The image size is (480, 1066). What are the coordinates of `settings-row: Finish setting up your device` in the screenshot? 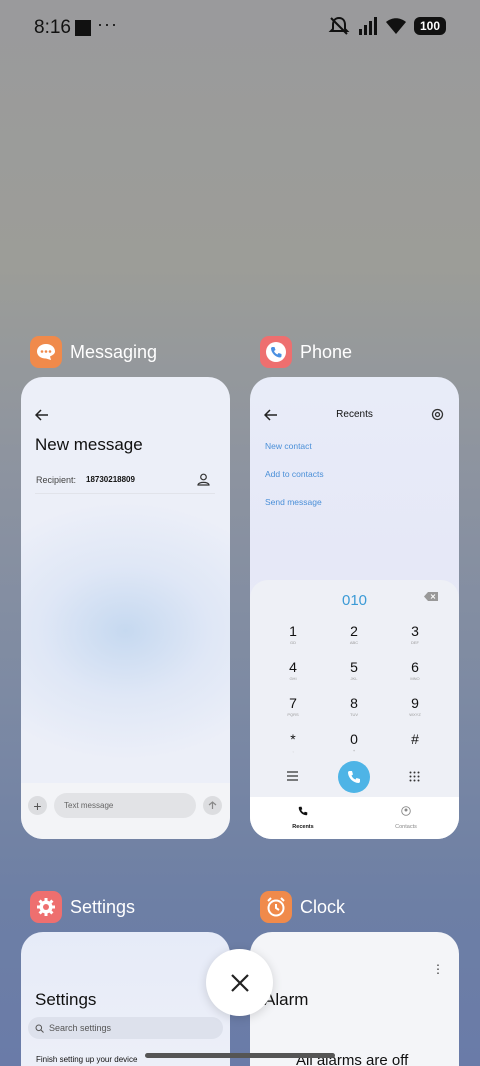 It's located at (86, 1059).